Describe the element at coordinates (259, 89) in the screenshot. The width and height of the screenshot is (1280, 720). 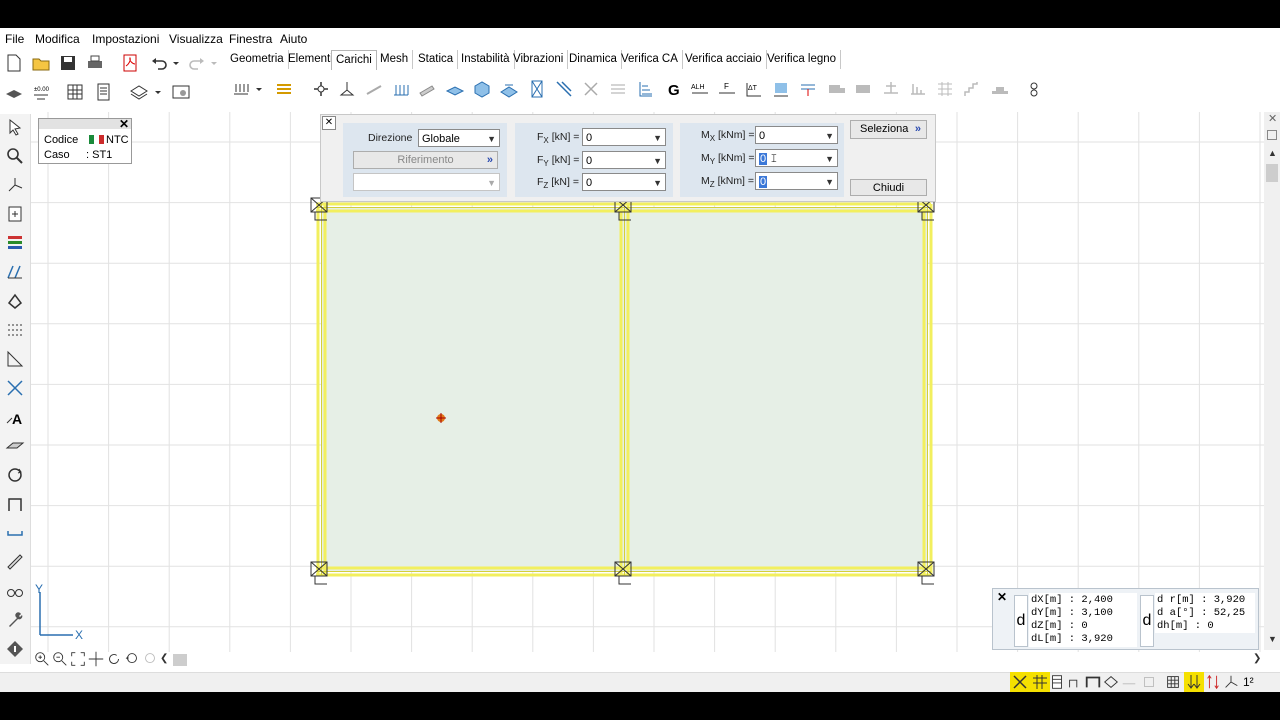
I see `load-dropdown-icon` at that location.